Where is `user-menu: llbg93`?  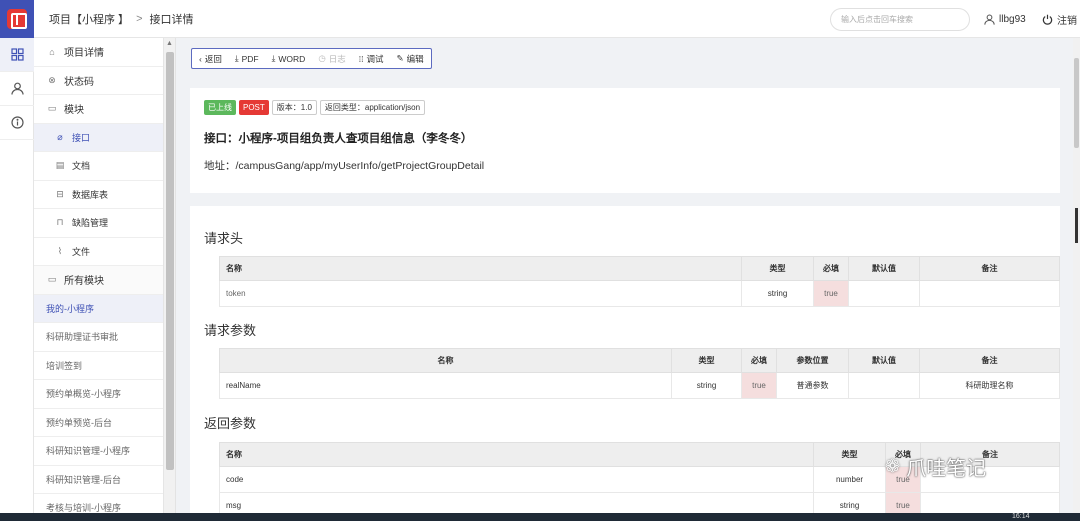 user-menu: llbg93 is located at coordinates (1005, 19).